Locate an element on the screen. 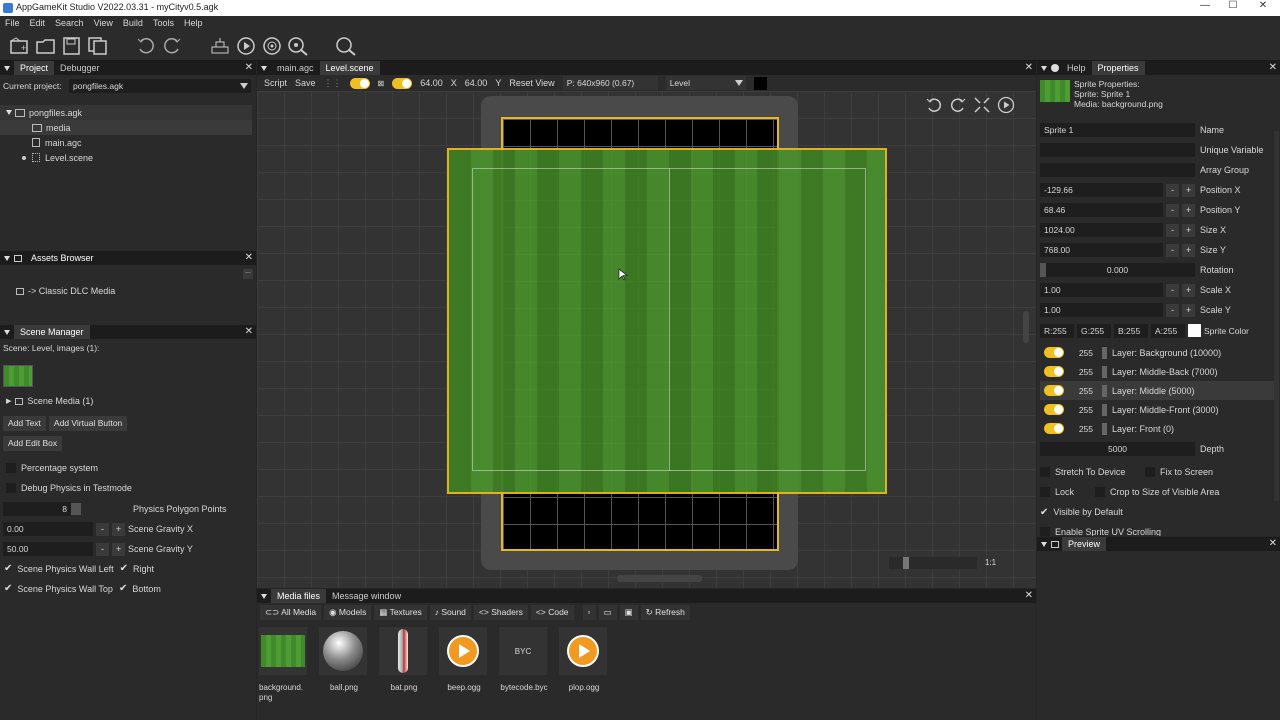  grid-x-value: 64.00 is located at coordinates (431, 83).